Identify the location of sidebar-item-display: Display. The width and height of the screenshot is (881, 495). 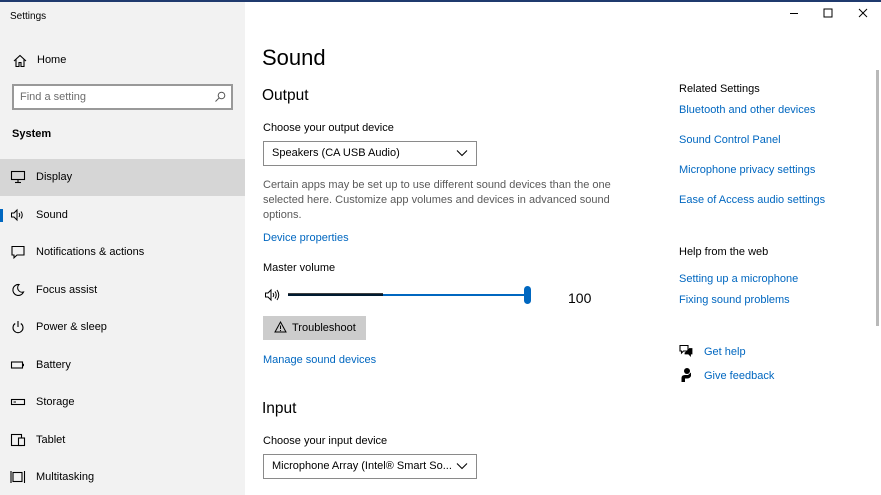
(122, 177).